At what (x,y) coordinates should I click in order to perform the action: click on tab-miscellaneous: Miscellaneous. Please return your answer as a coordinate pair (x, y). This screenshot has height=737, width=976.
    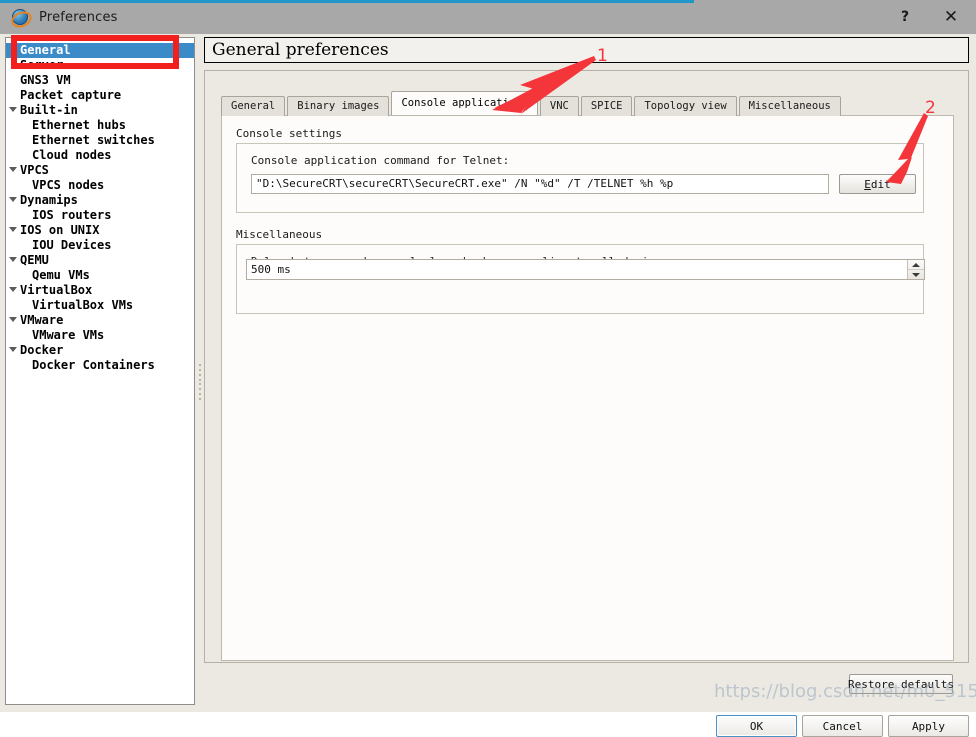
    Looking at the image, I should click on (789, 106).